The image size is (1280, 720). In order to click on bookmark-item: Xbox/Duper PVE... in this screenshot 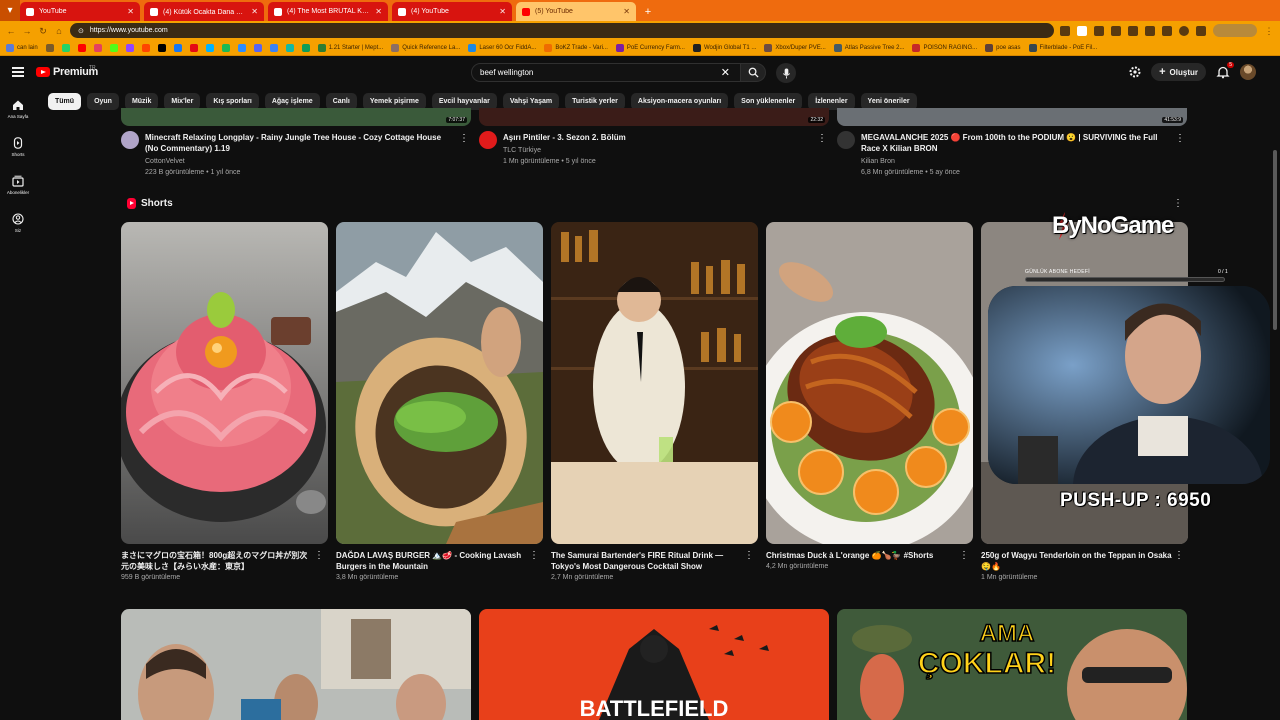, I will do `click(794, 47)`.